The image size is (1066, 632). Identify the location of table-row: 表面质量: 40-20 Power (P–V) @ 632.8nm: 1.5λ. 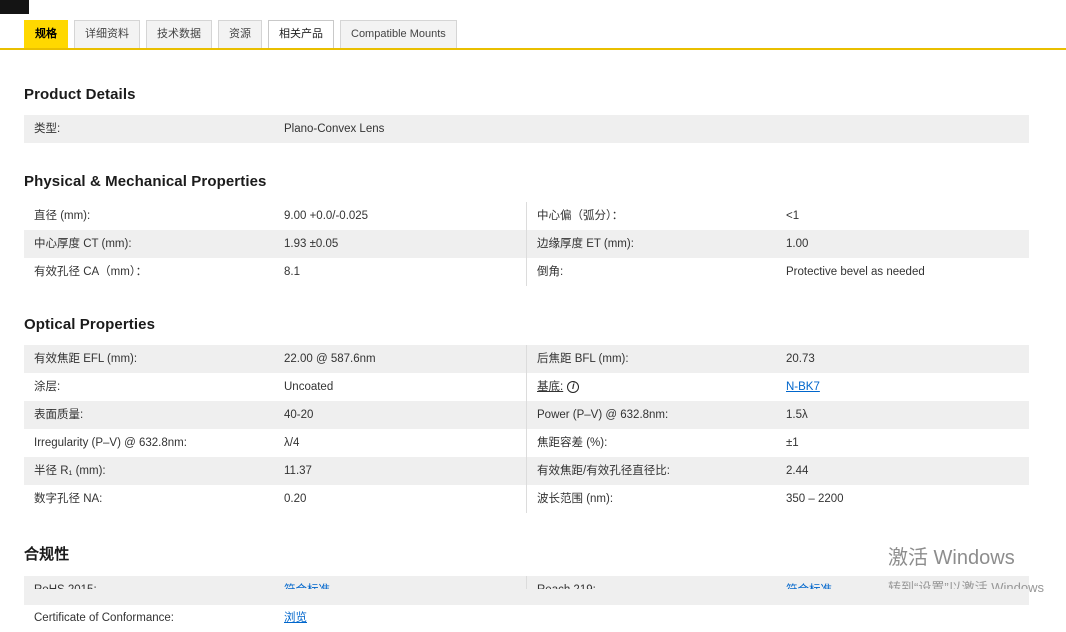
(526, 415).